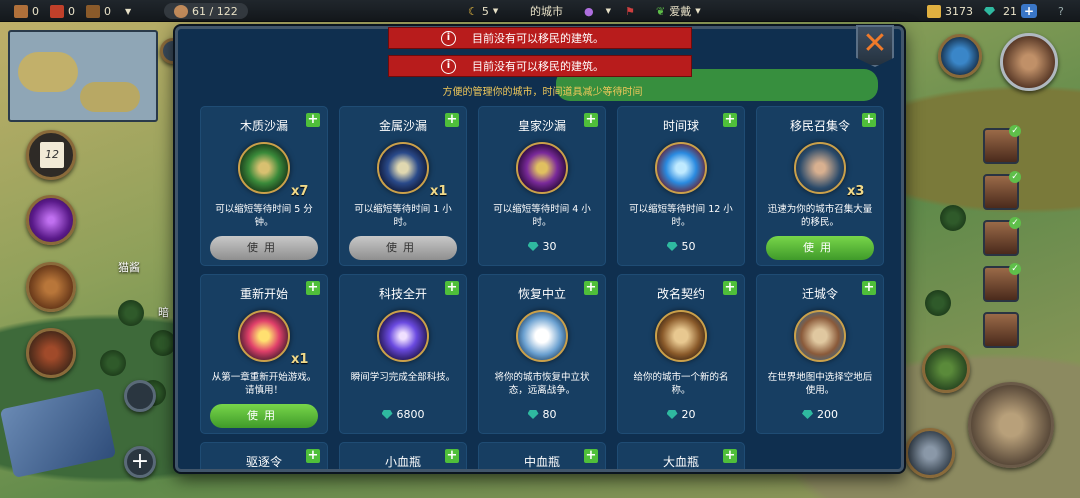  What do you see at coordinates (206, 11) in the screenshot?
I see `population-counter: 61 / 122` at bounding box center [206, 11].